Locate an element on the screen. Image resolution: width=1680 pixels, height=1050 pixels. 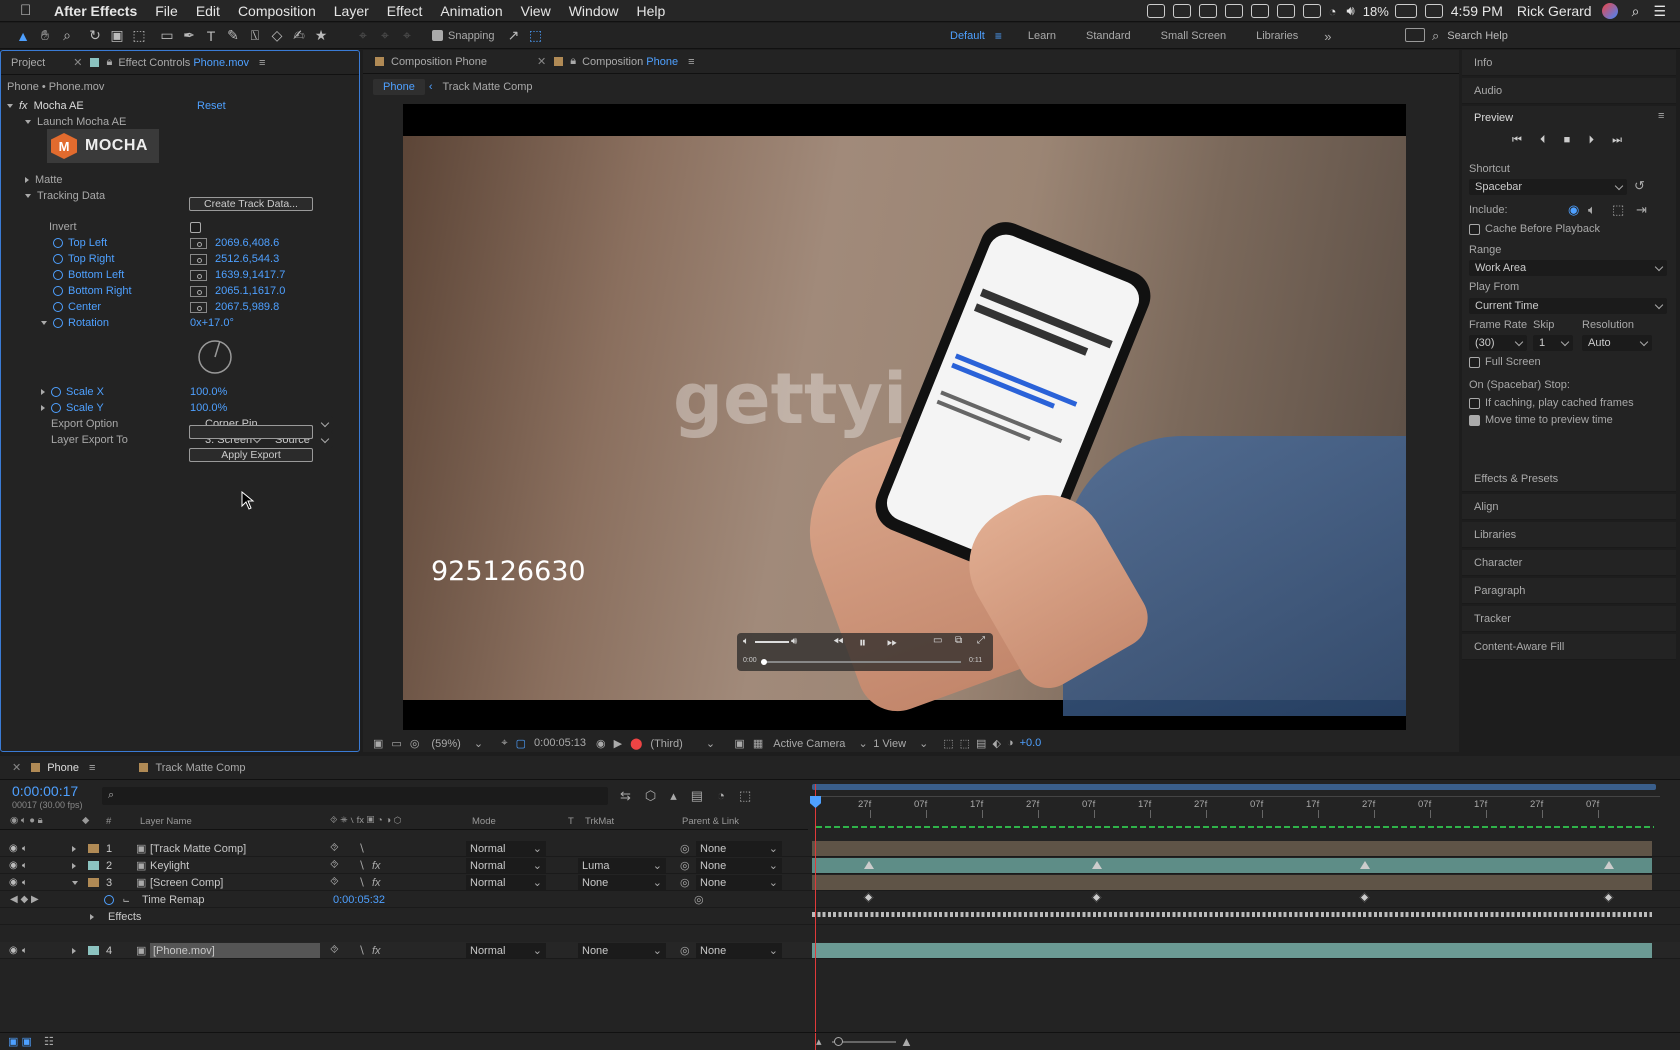
snapping-toggle: Snapping is located at coordinates (463, 36).